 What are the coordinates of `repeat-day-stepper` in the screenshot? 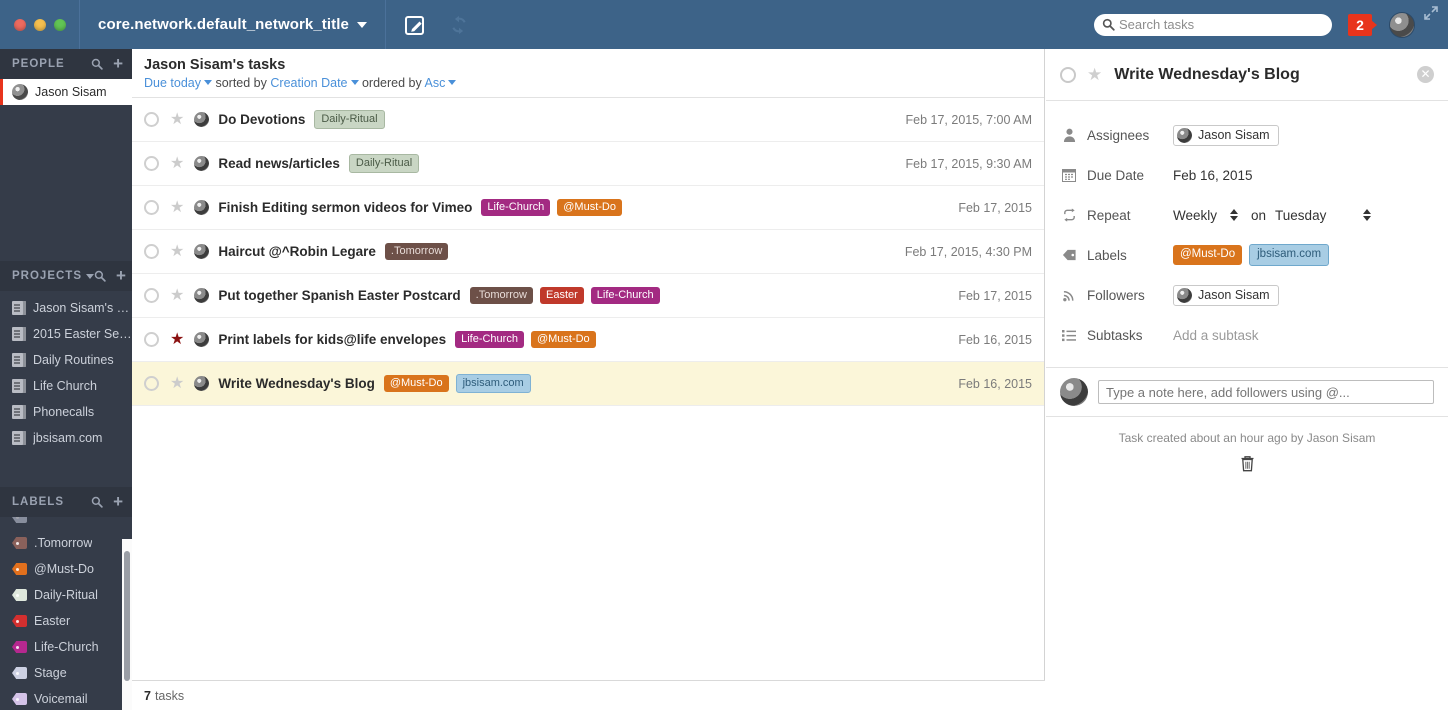 It's located at (1367, 215).